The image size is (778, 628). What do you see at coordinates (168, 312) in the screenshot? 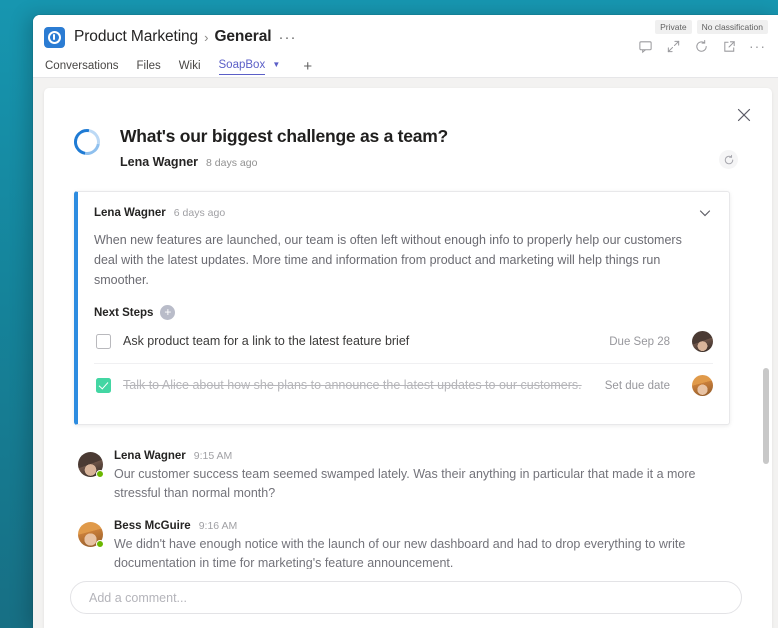
I see `add-next-step-button: +` at bounding box center [168, 312].